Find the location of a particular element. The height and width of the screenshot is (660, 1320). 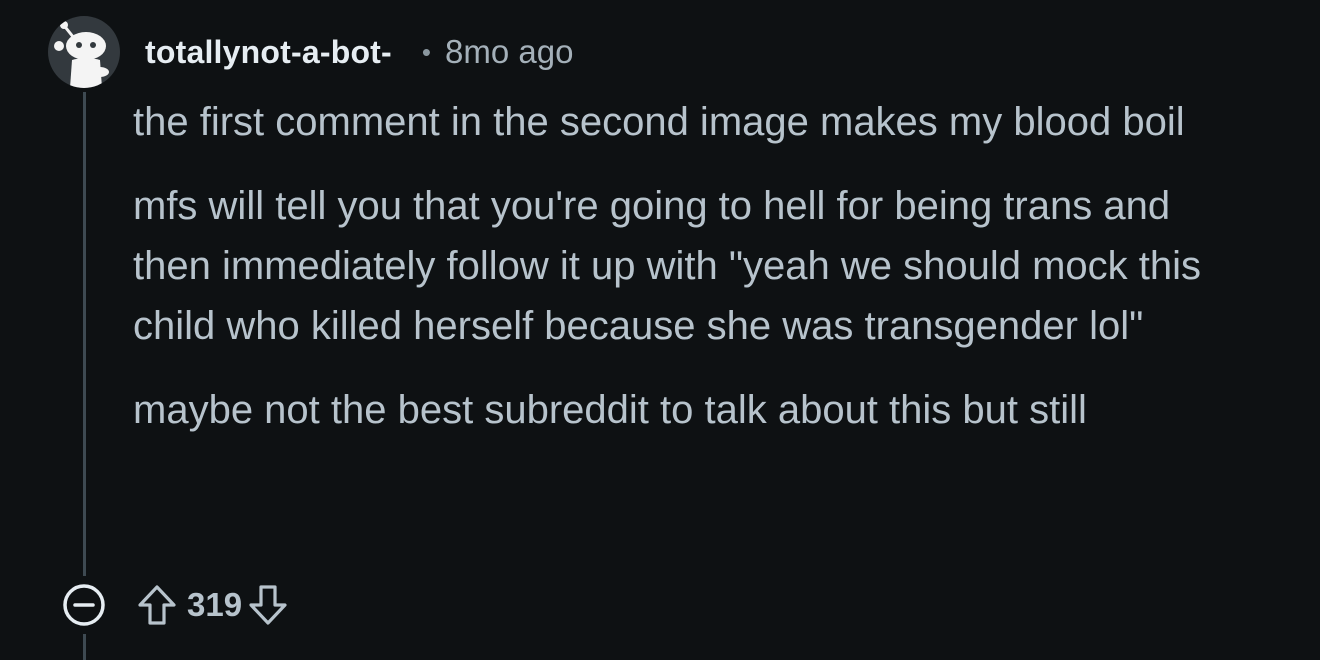

collapse-minus-icon is located at coordinates (84, 605).